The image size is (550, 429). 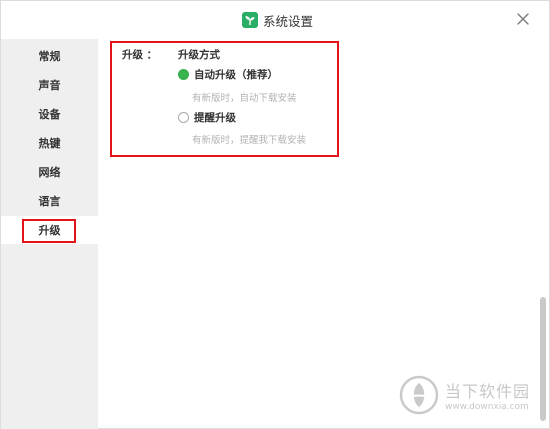 I want to click on sidebar-item-device: 设备, so click(x=49, y=114).